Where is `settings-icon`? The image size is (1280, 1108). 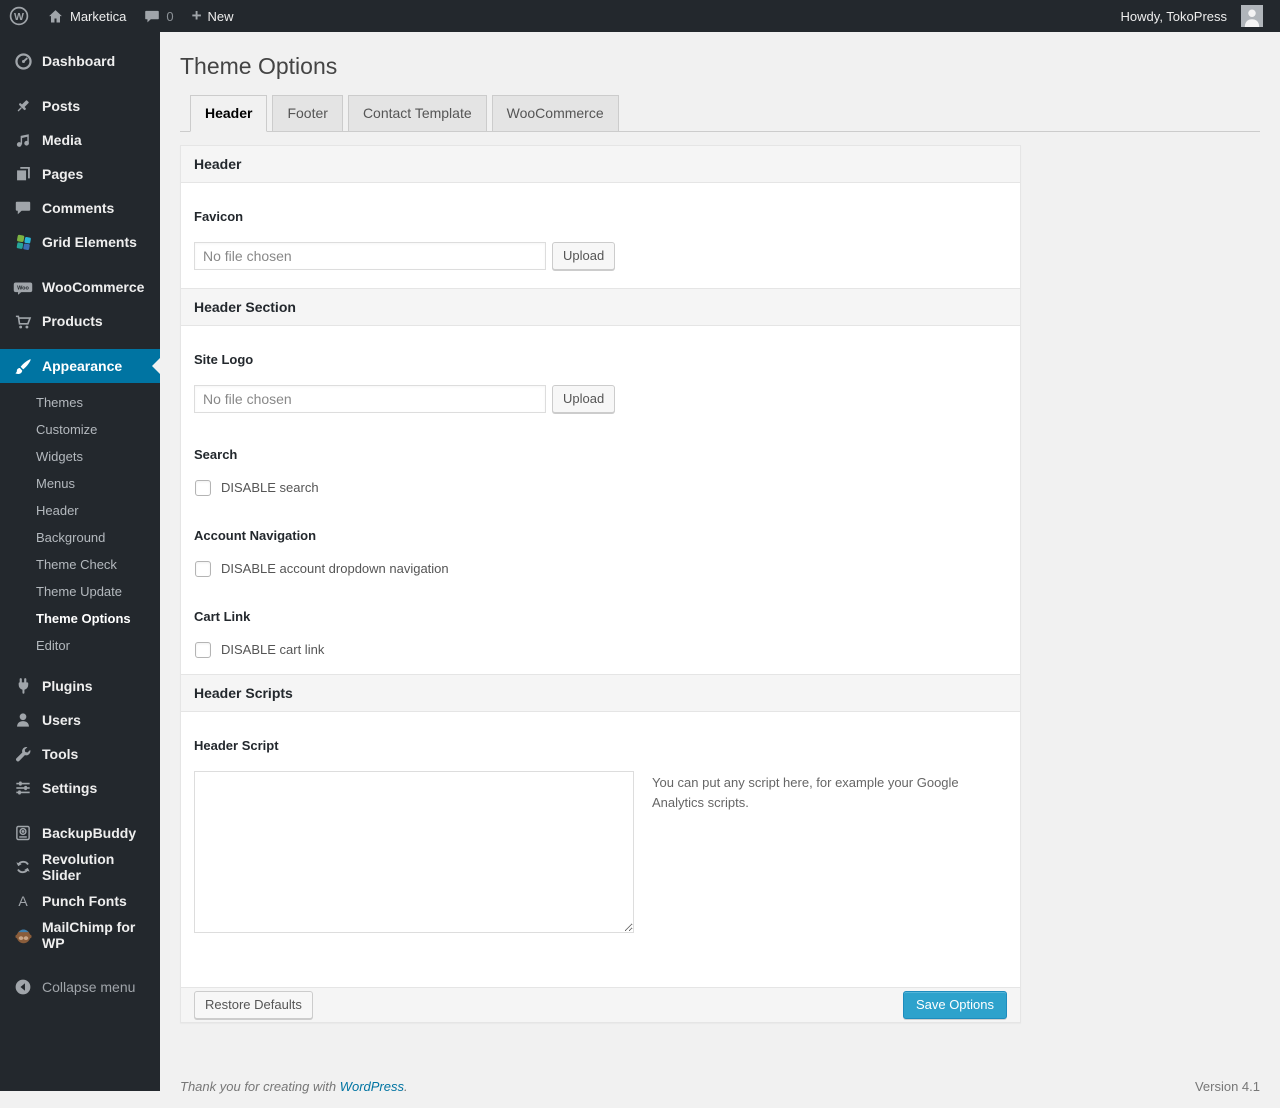
settings-icon is located at coordinates (23, 788).